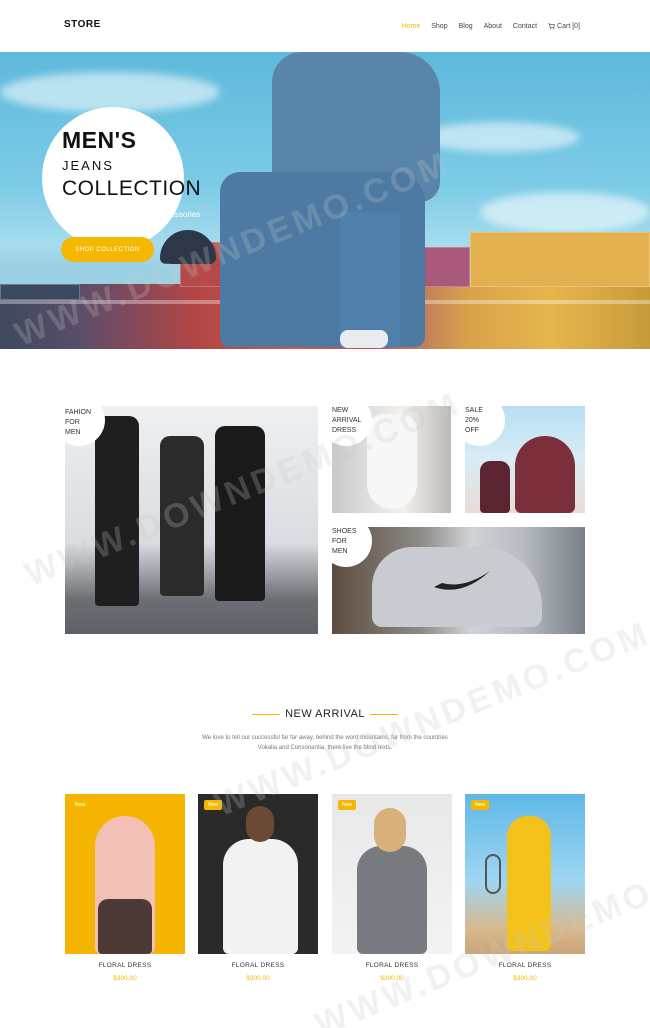 This screenshot has width=650, height=1028. I want to click on category-fashion-for-men: FAHION FOR MEN, so click(191, 520).